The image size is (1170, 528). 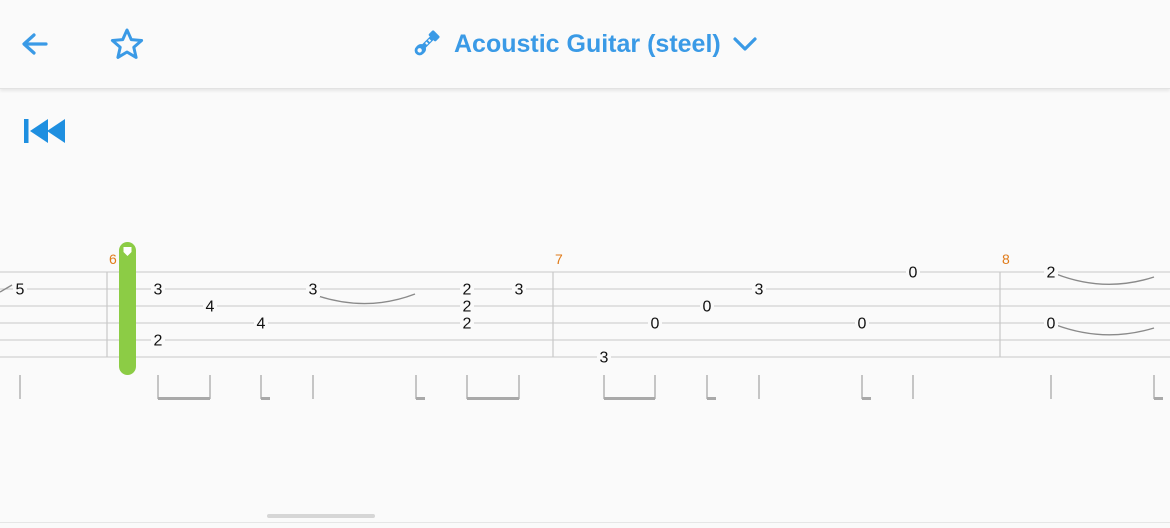 I want to click on playback-cursor, so click(x=127, y=308).